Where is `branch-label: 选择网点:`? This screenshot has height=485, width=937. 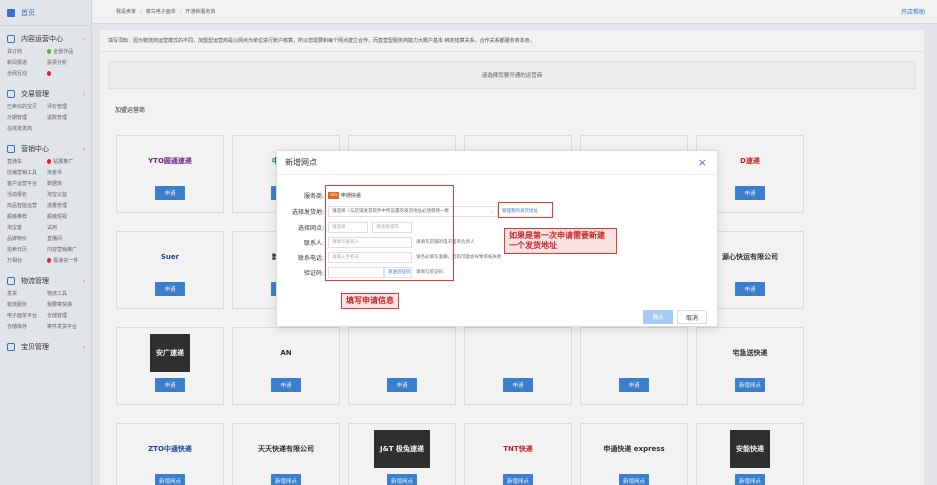
branch-label: 选择网点: is located at coordinates (310, 228).